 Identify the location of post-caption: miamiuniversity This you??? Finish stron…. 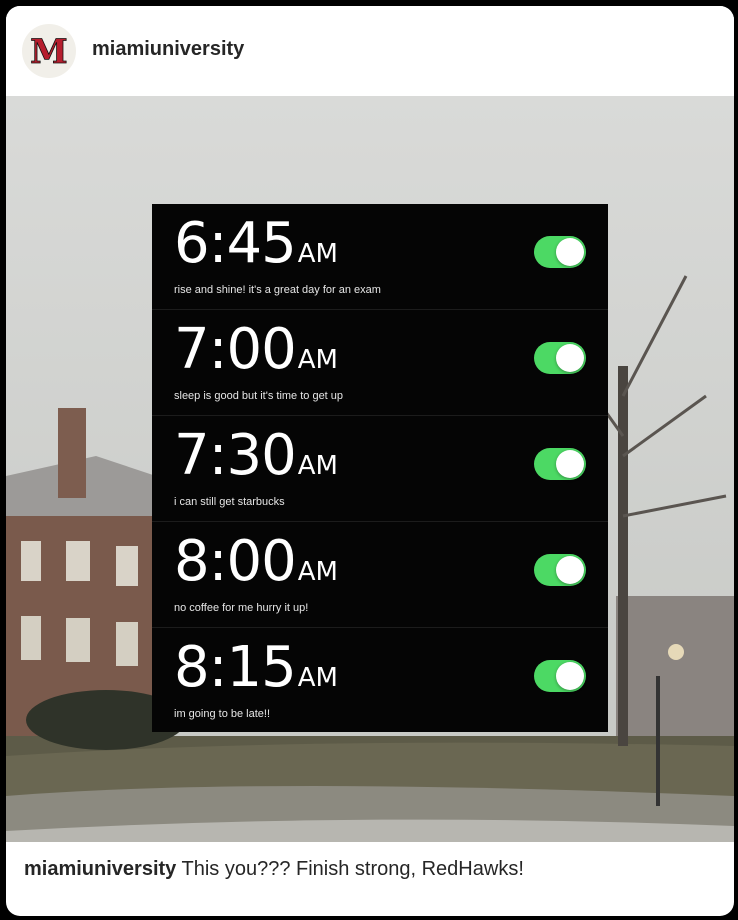
(274, 869).